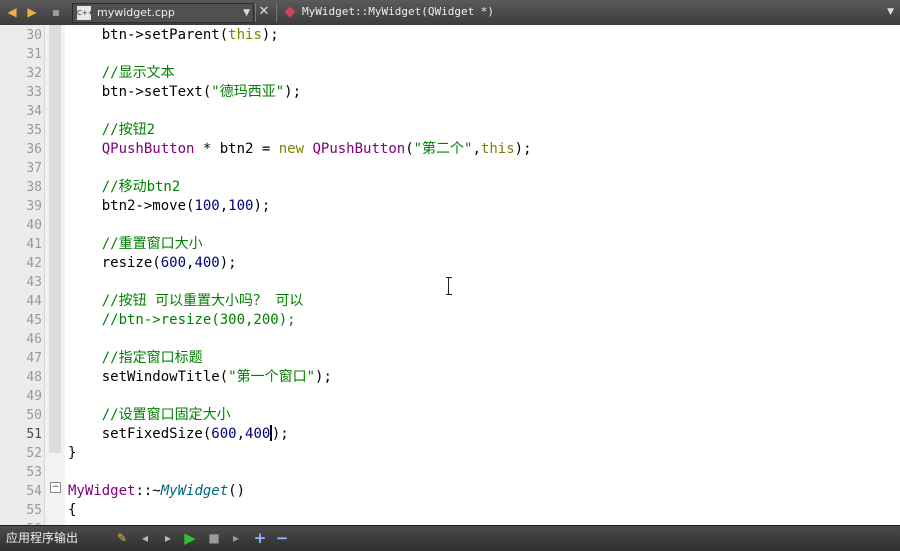 This screenshot has width=900, height=551. What do you see at coordinates (272, 377) in the screenshot?
I see `code-token: "第一个窗口"` at bounding box center [272, 377].